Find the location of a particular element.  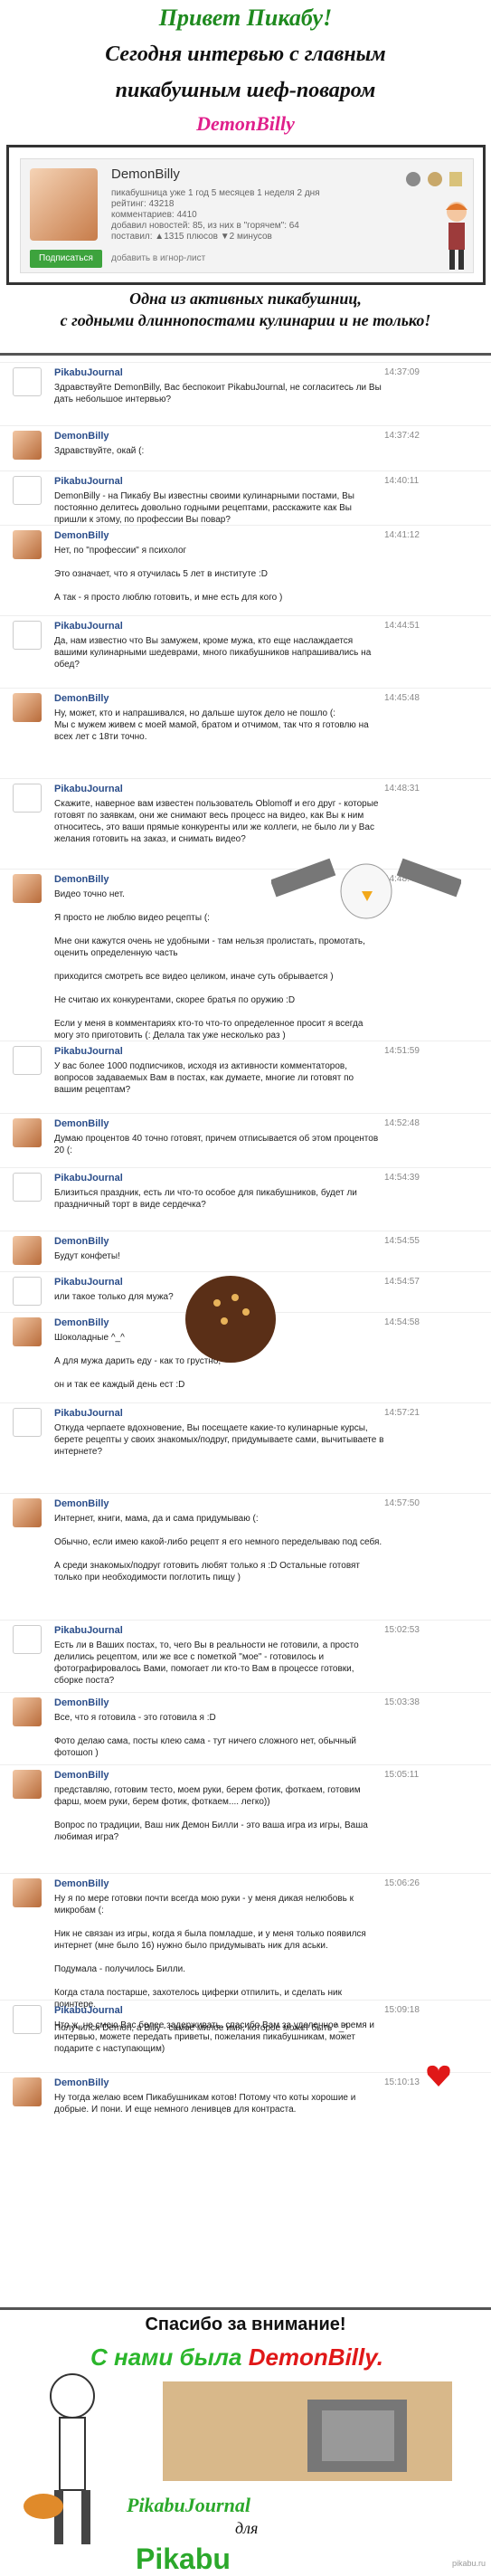

with-us-line: С нами была DemonBilly. is located at coordinates (290, 2357).